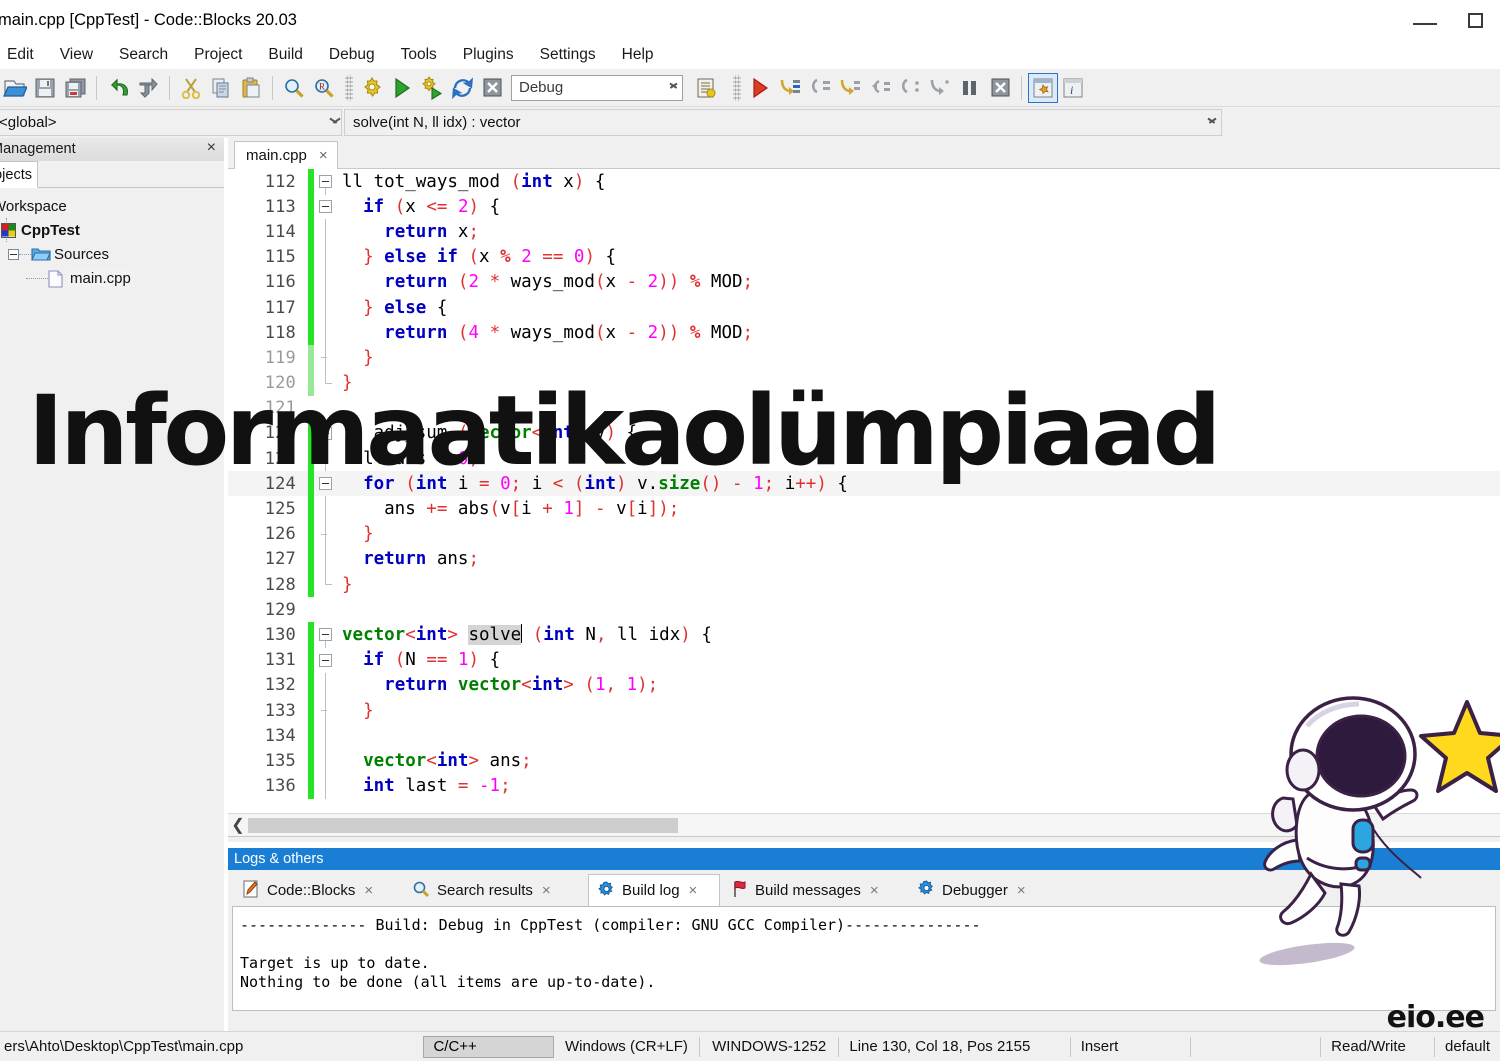 The height and width of the screenshot is (1061, 1500). What do you see at coordinates (814, 890) in the screenshot?
I see `logs-tab: Build messages ×` at bounding box center [814, 890].